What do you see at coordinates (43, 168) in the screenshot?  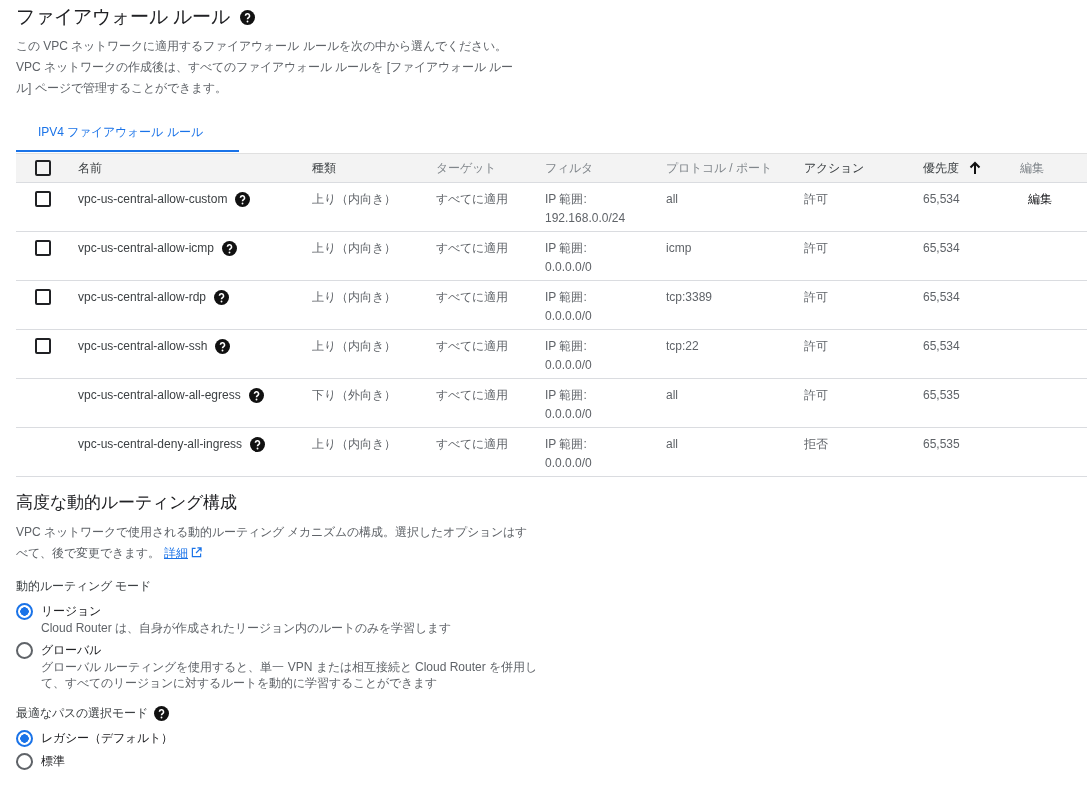 I see `select-all-checkbox` at bounding box center [43, 168].